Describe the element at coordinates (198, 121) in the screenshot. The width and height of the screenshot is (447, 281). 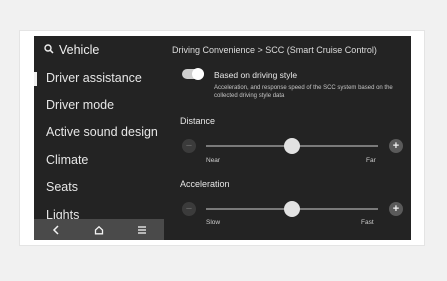
I see `distance-title: Distance` at that location.